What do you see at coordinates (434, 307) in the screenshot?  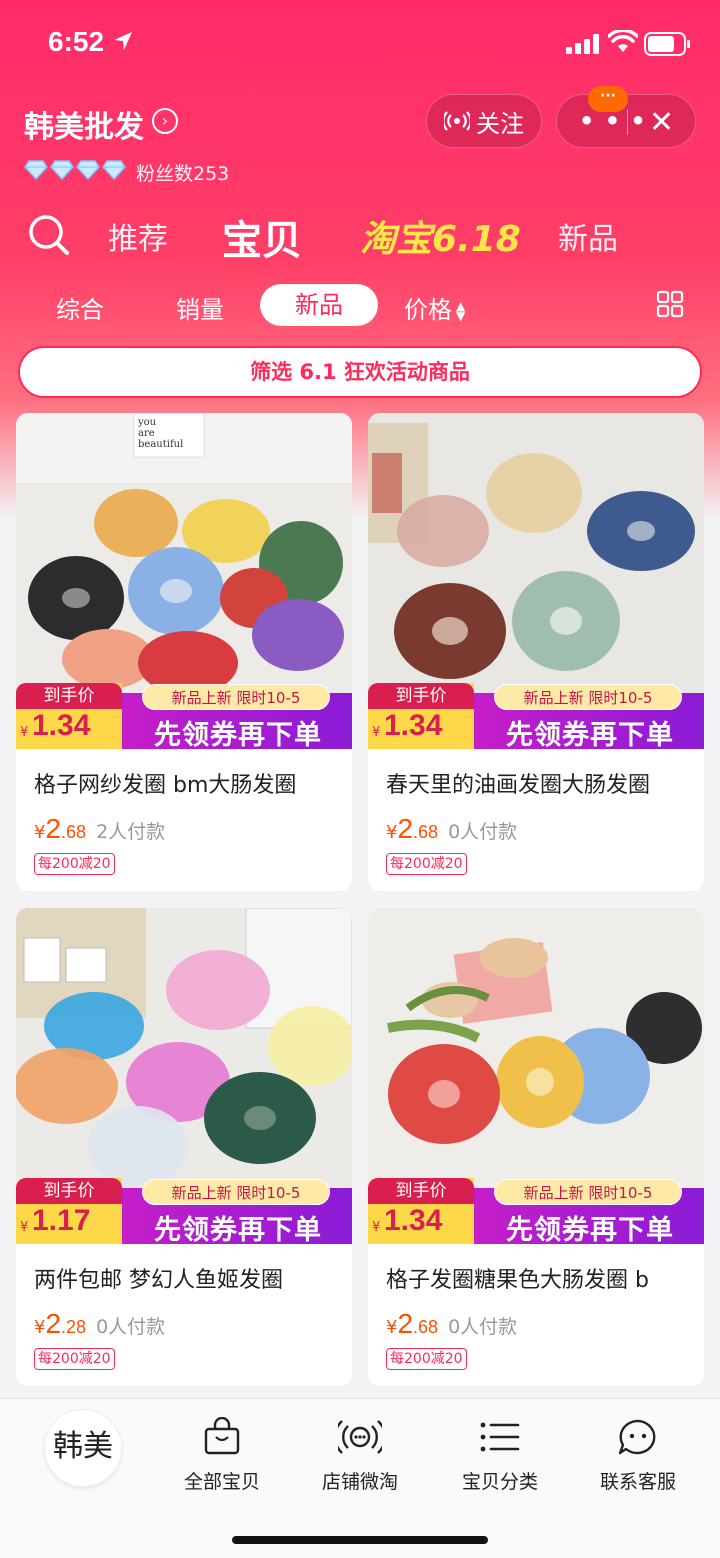 I see `sort-price: 价格 ▲ ▼` at bounding box center [434, 307].